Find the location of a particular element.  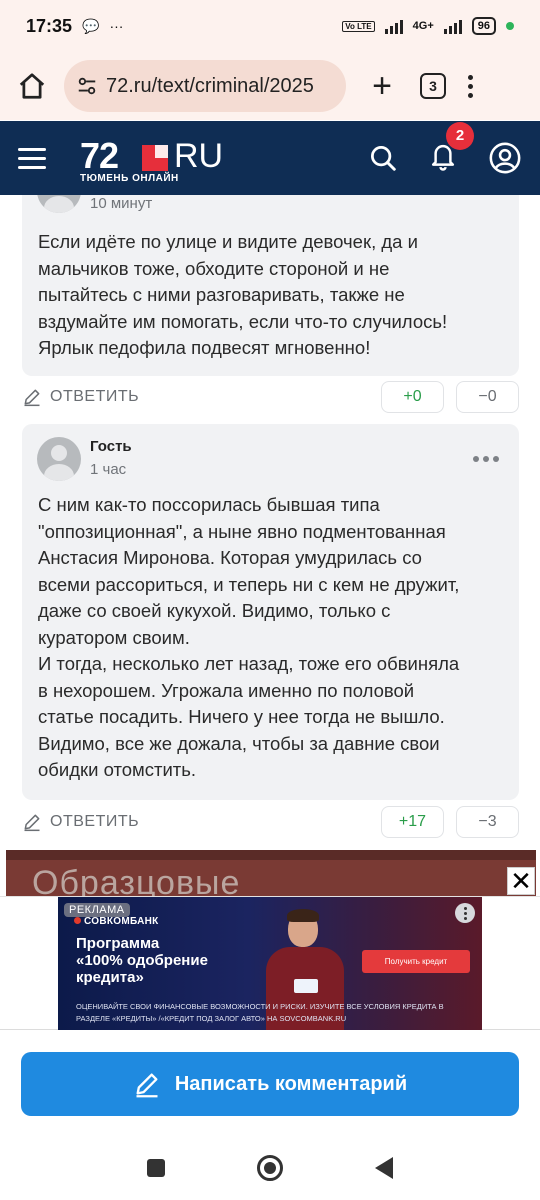

chat-bubble-icon: 💬 is located at coordinates (91, 25).